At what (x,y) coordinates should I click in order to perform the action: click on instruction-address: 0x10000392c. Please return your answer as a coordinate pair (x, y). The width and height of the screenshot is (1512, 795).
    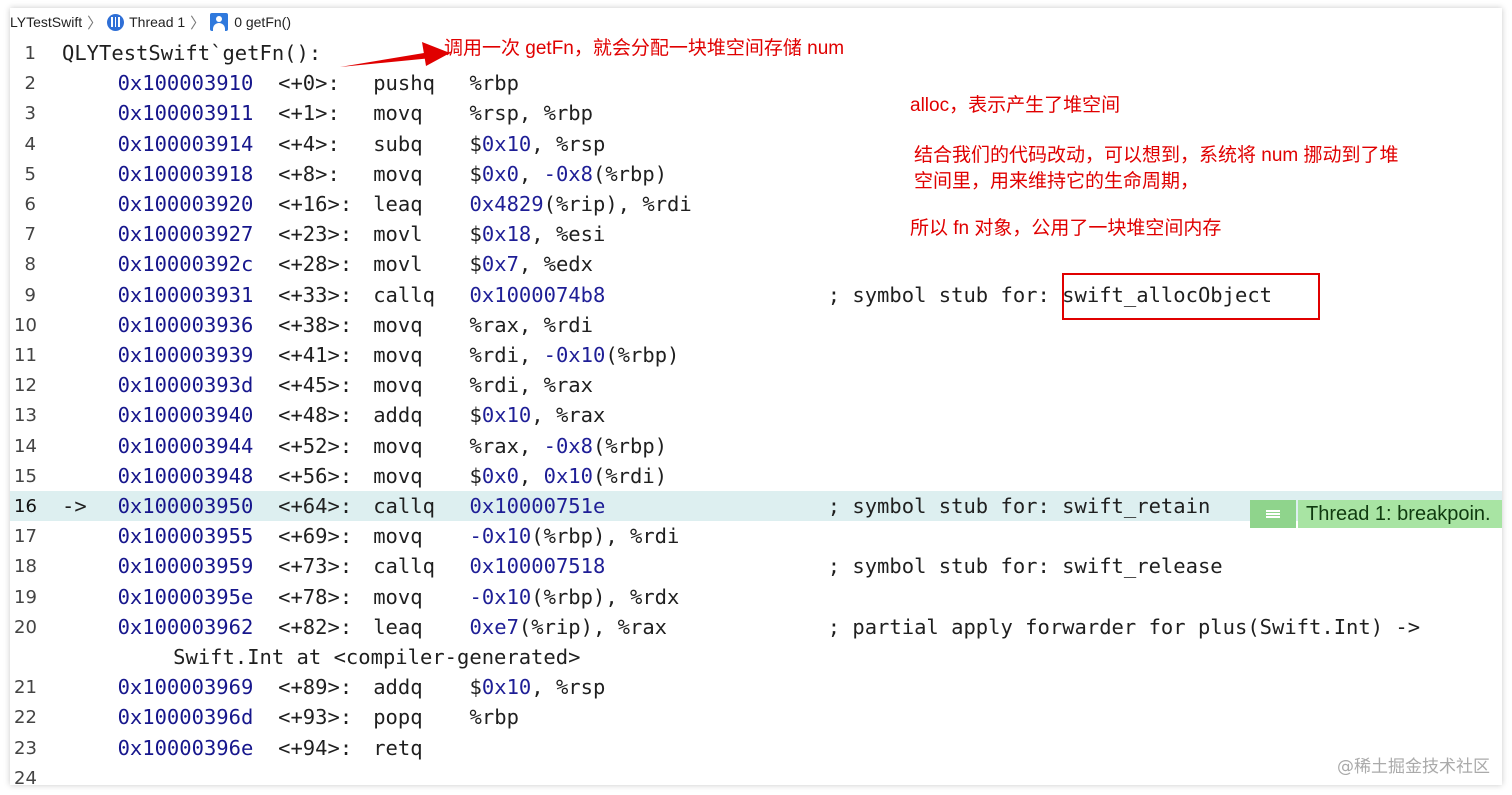
    Looking at the image, I should click on (185, 264).